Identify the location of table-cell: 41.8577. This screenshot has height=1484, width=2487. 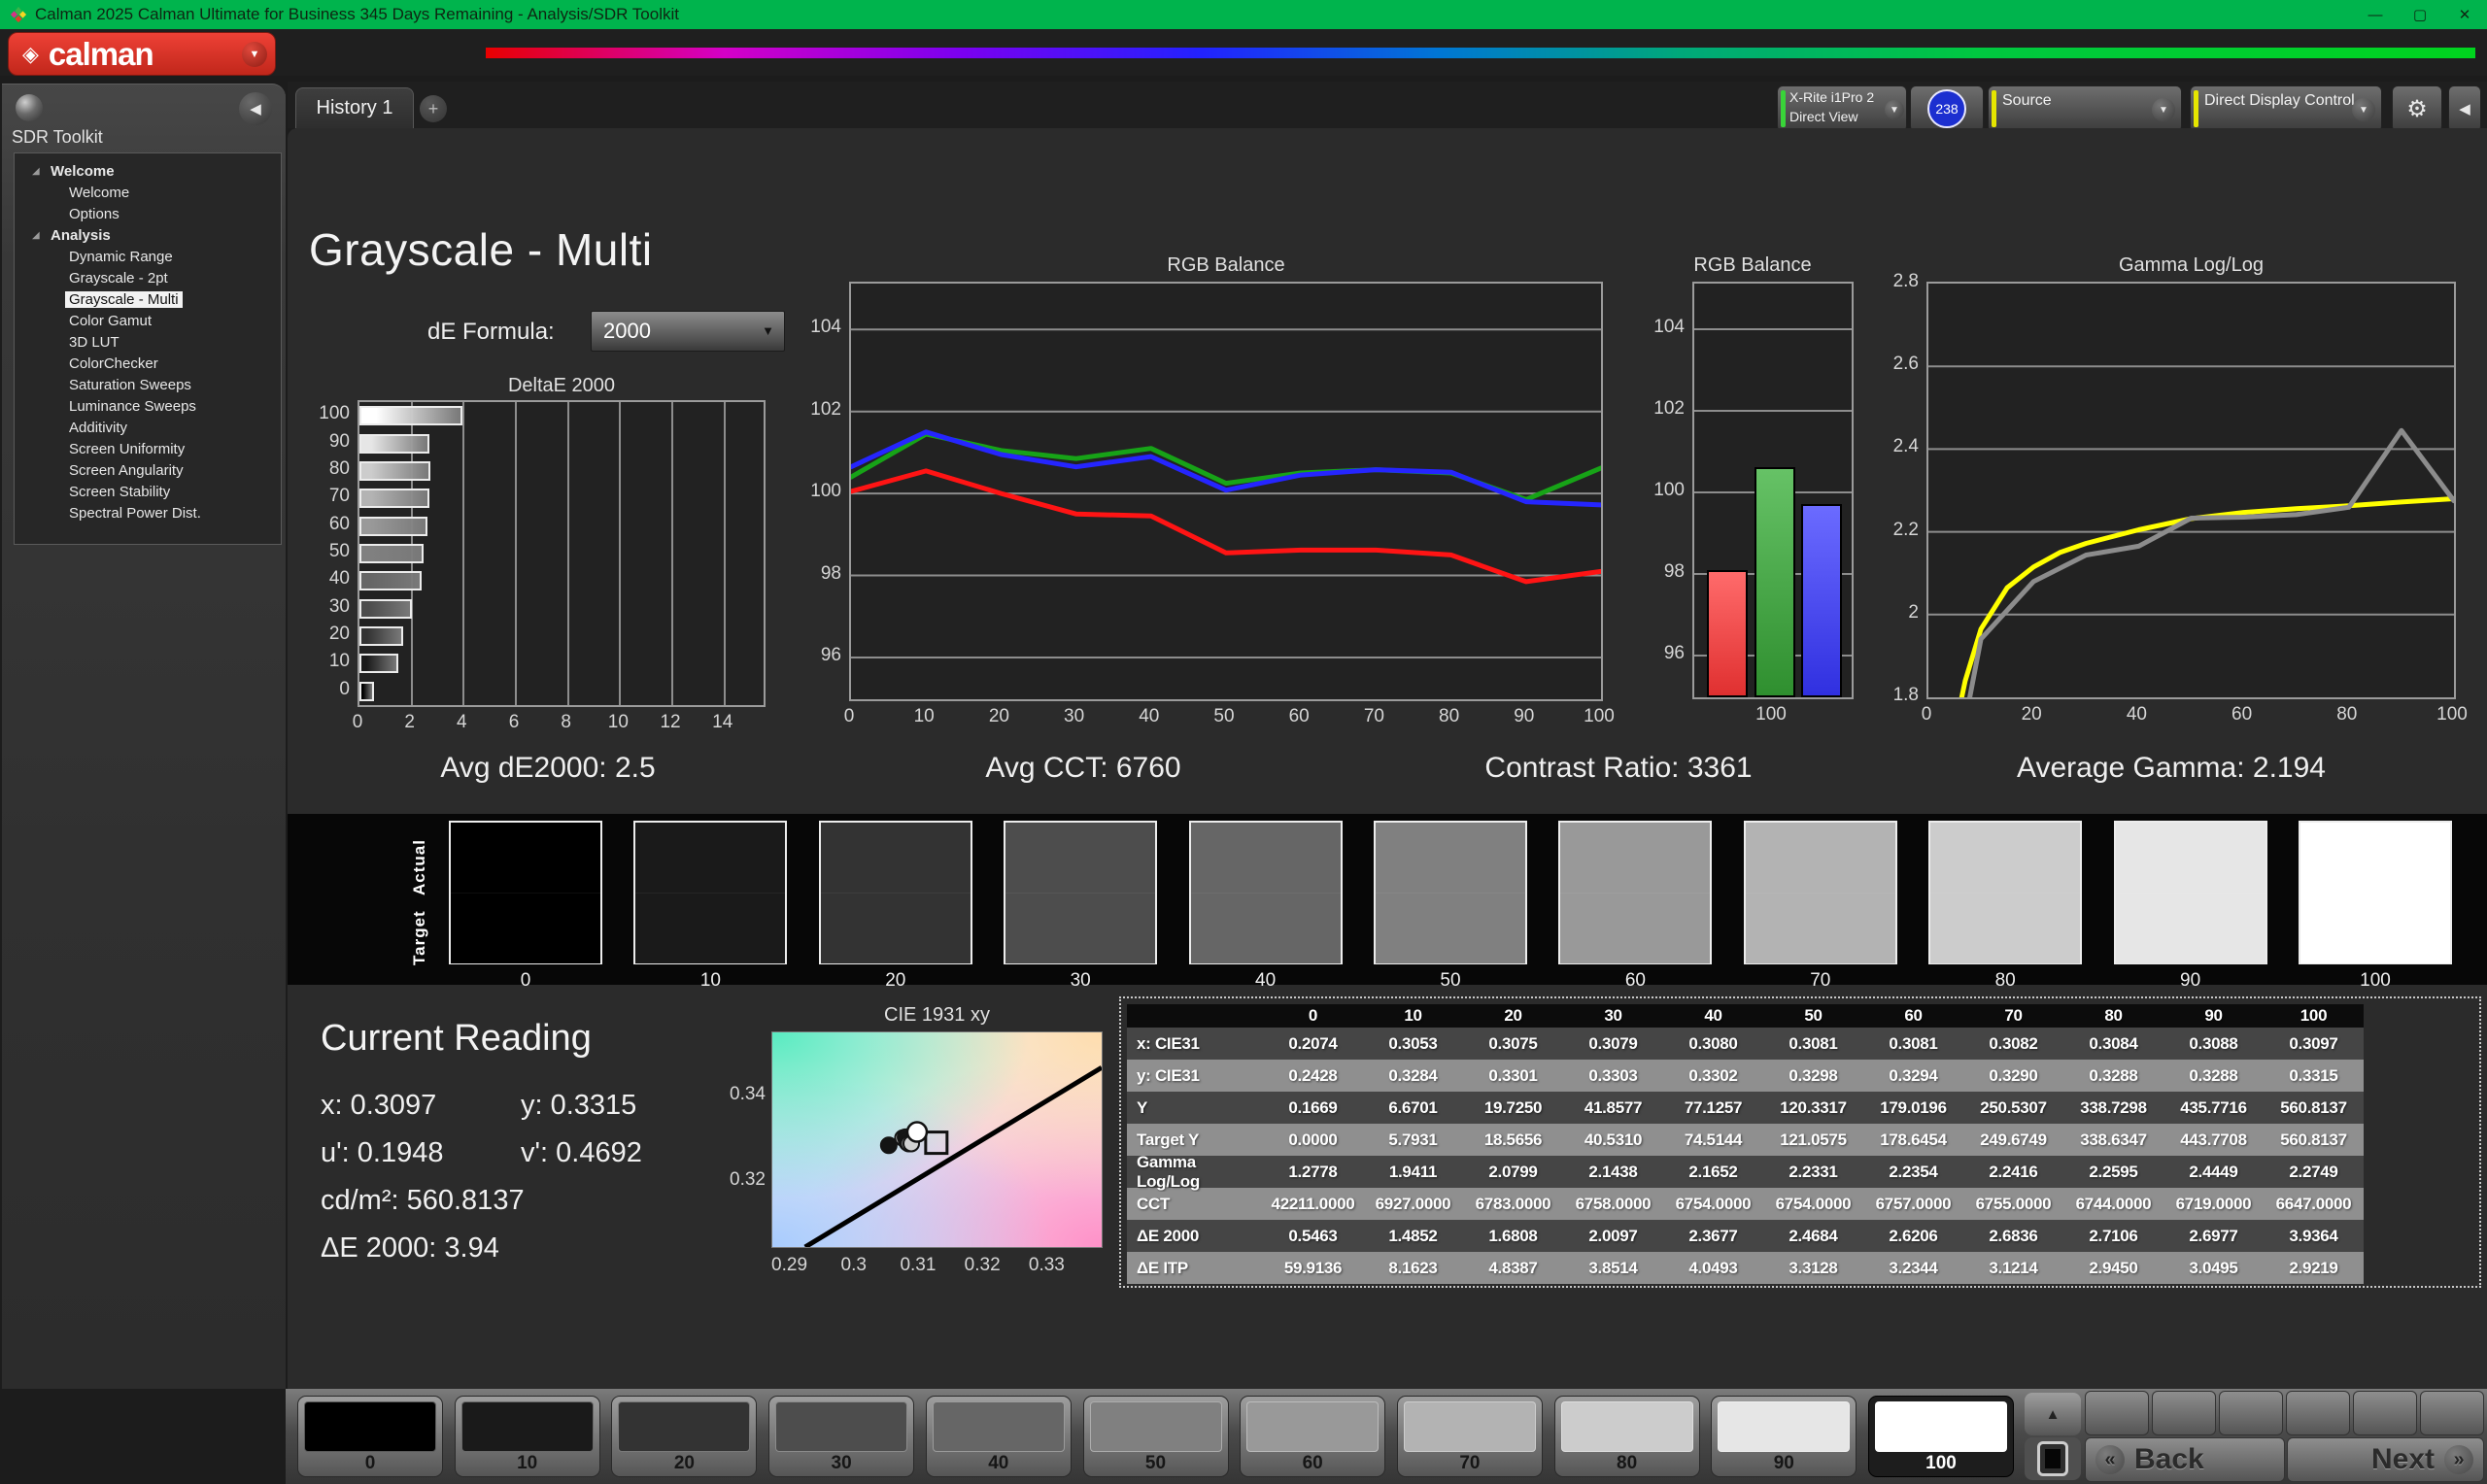
(1613, 1107).